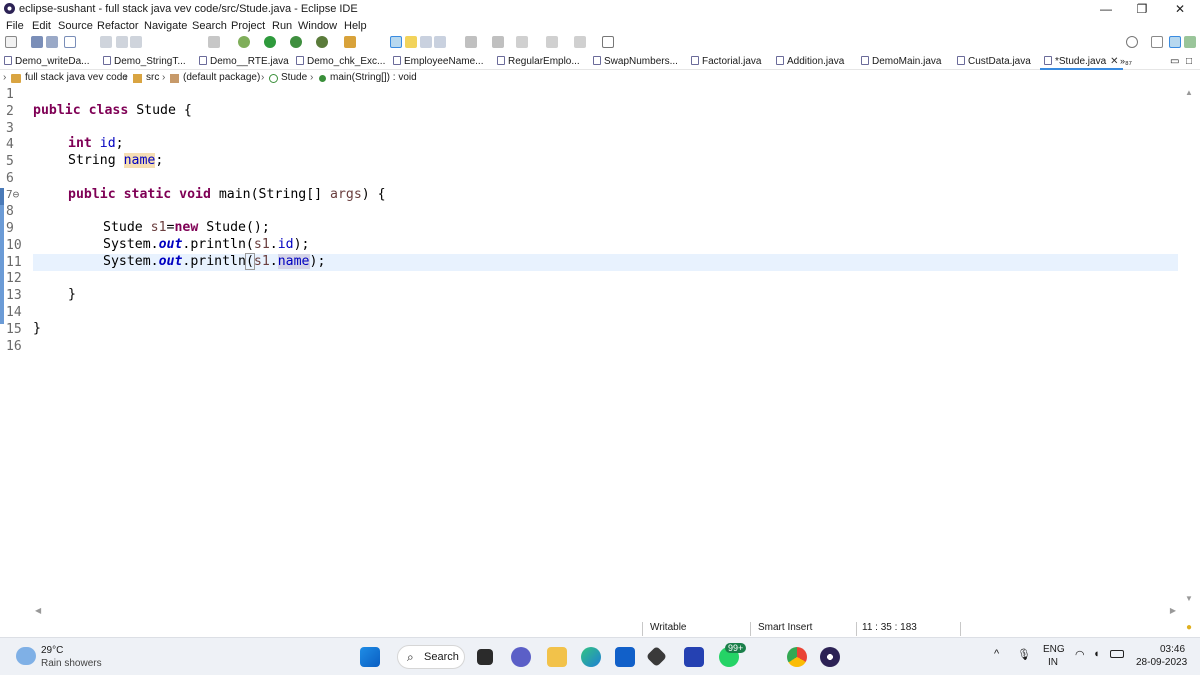 This screenshot has height=675, width=1200. What do you see at coordinates (70, 42) in the screenshot?
I see `terminal-icon` at bounding box center [70, 42].